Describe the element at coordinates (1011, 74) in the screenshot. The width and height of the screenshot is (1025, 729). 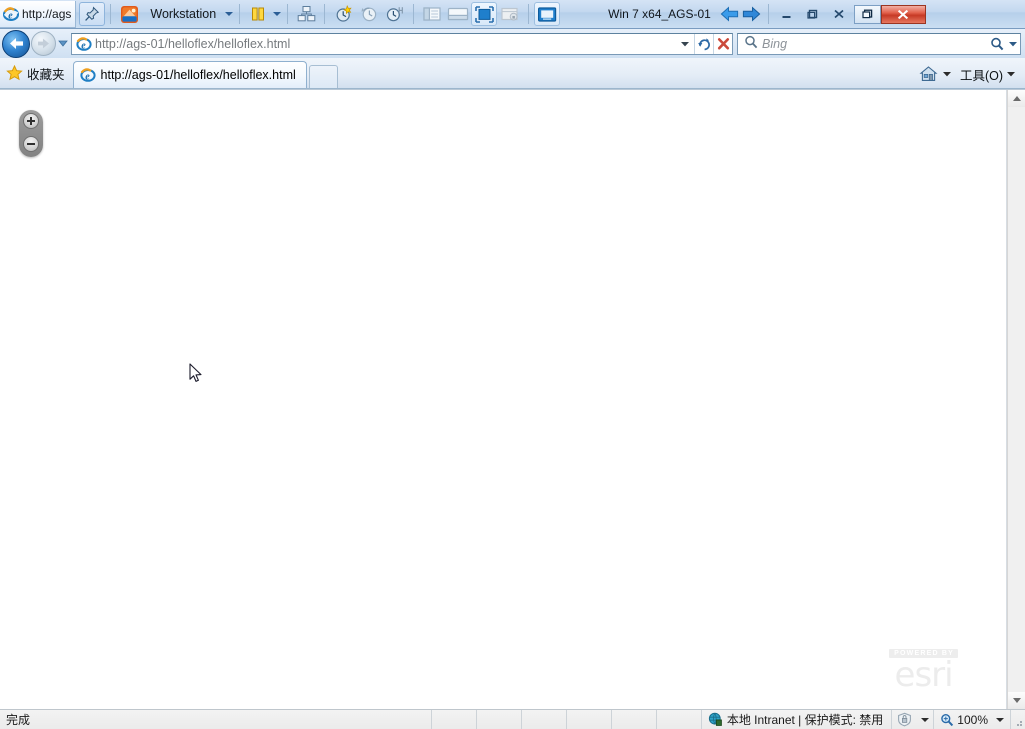
I see `tools-dropdown-chevron-down-icon` at that location.